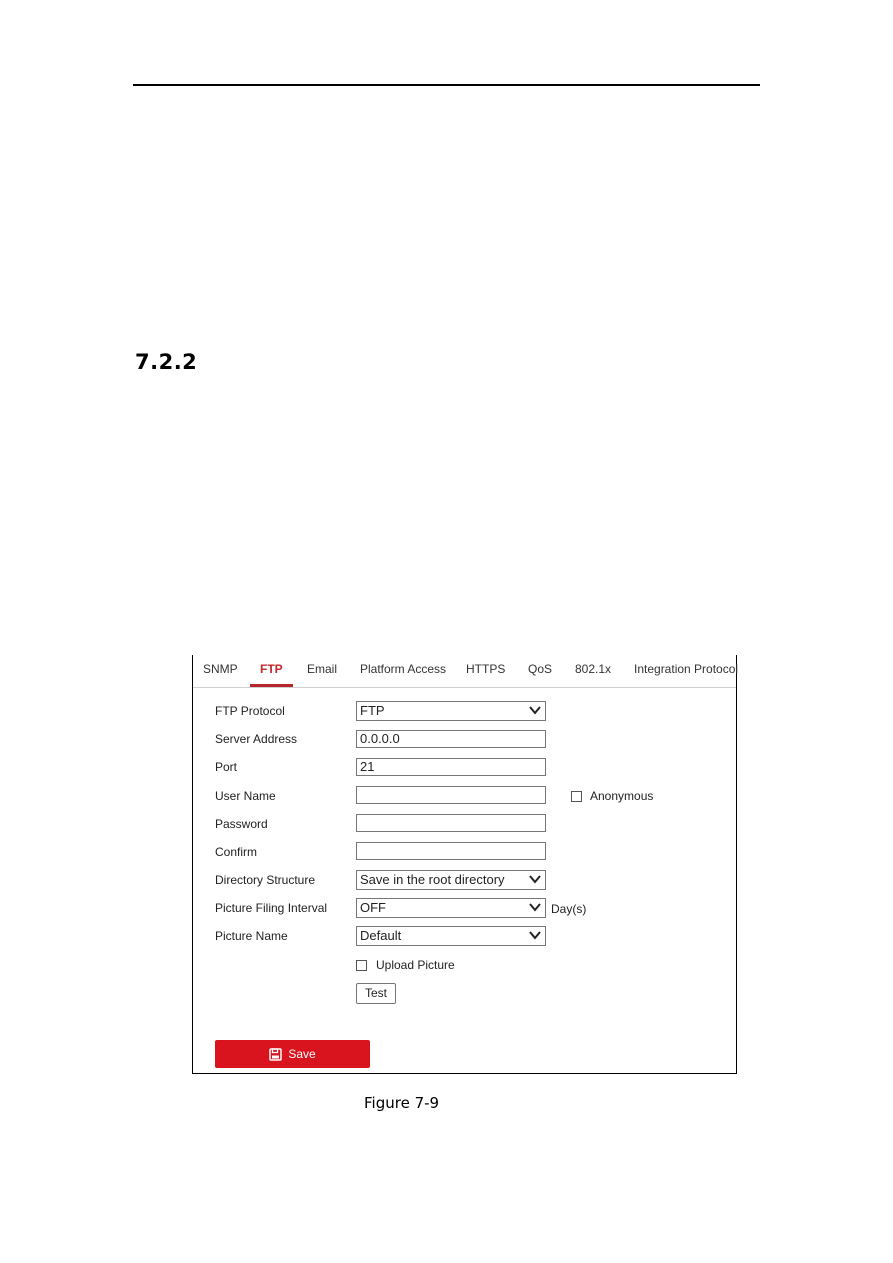 This screenshot has height=1263, width=893. What do you see at coordinates (241, 824) in the screenshot?
I see `password-label: Password` at bounding box center [241, 824].